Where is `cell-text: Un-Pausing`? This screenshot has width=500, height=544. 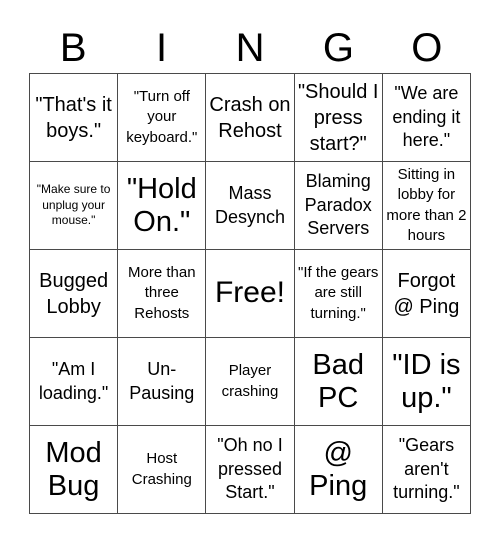 cell-text: Un-Pausing is located at coordinates (162, 381).